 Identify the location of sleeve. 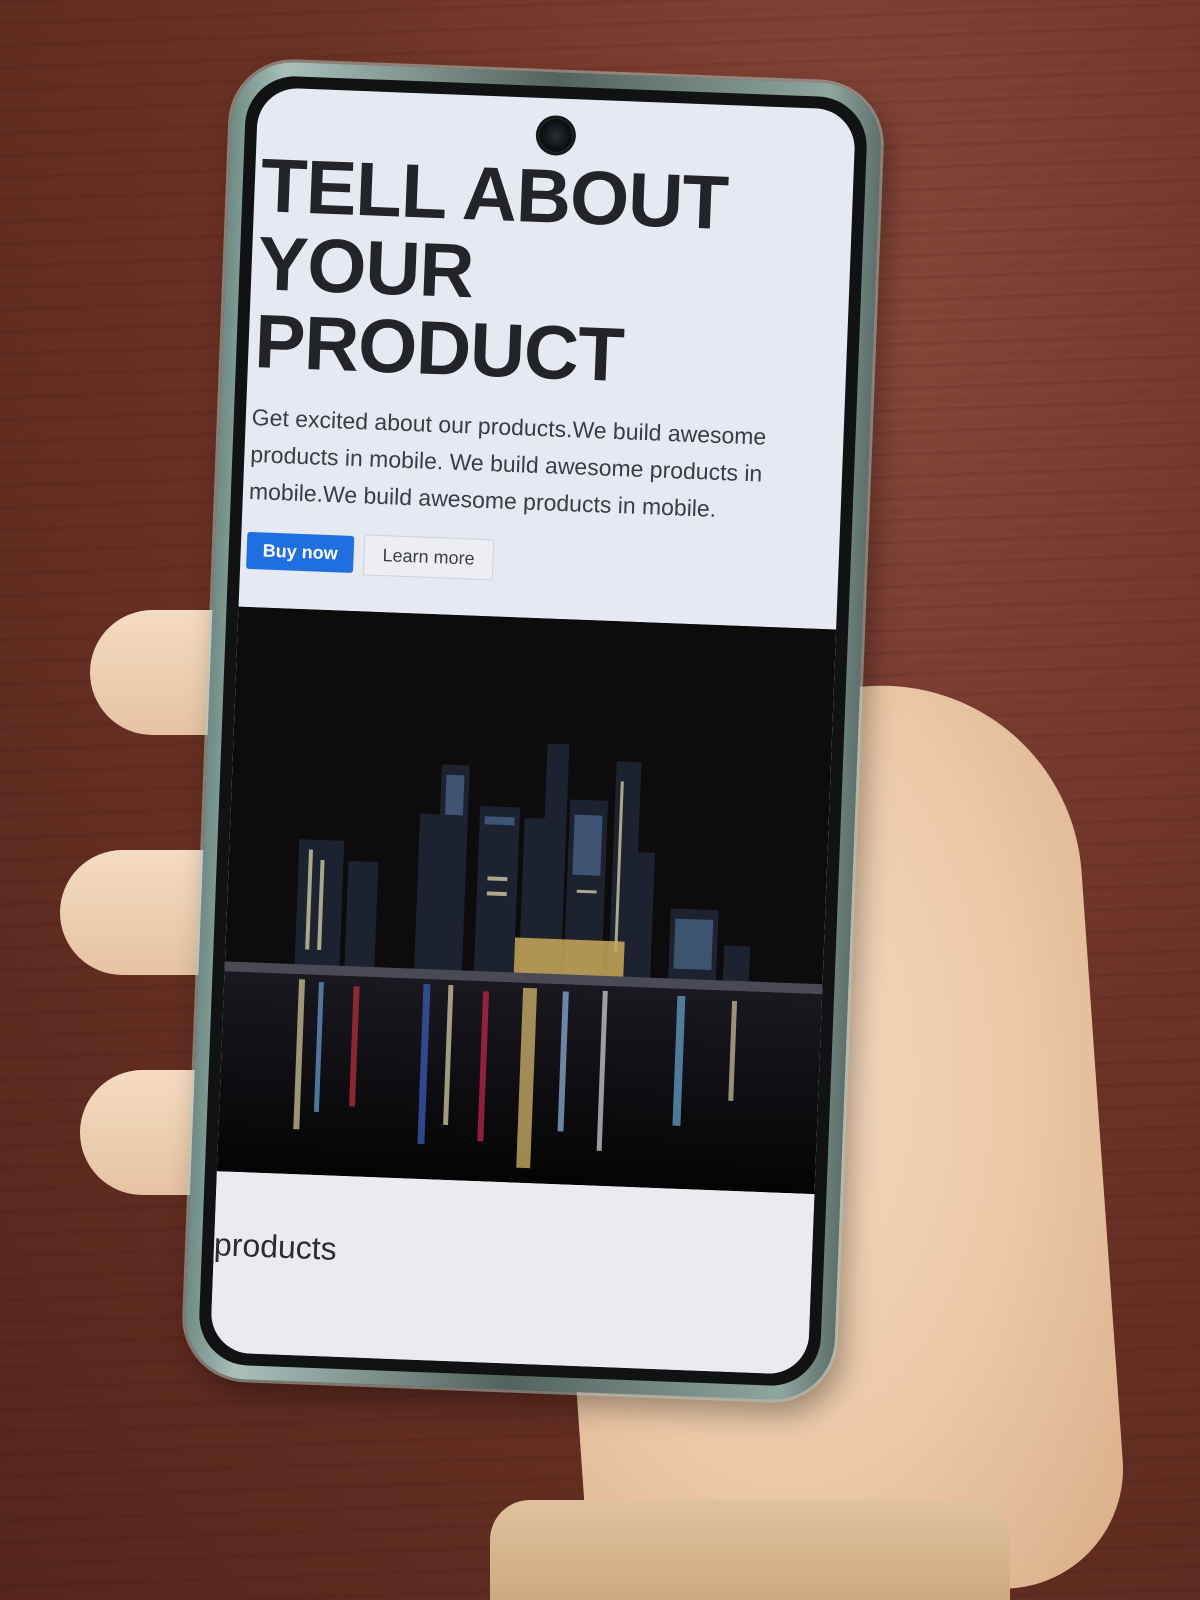
(750, 1550).